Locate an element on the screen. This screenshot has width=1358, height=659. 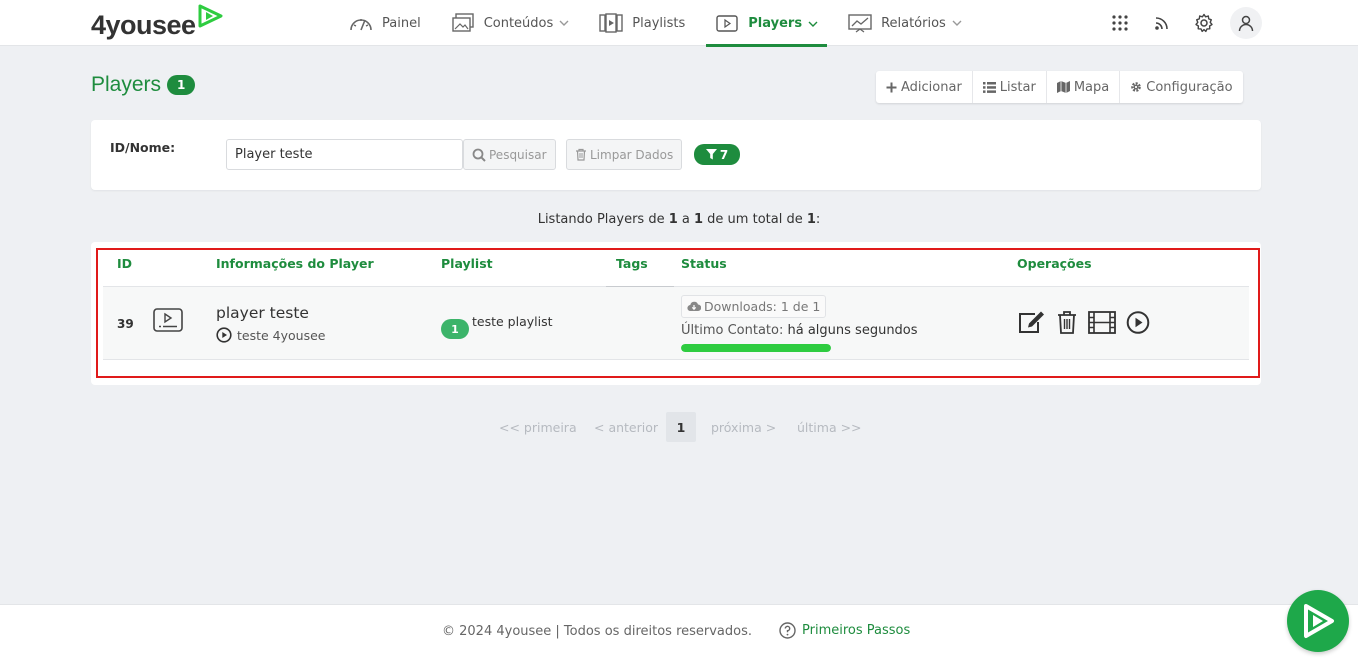
filter-badge: 7 is located at coordinates (717, 154).